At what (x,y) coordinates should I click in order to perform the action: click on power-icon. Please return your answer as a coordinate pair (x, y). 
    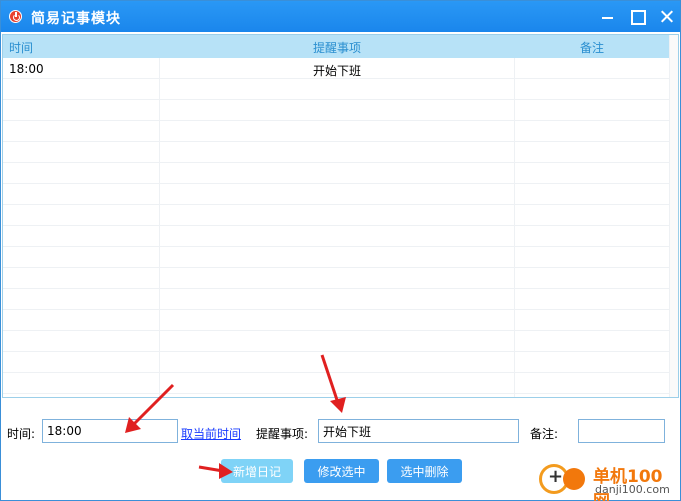
    Looking at the image, I should click on (15, 16).